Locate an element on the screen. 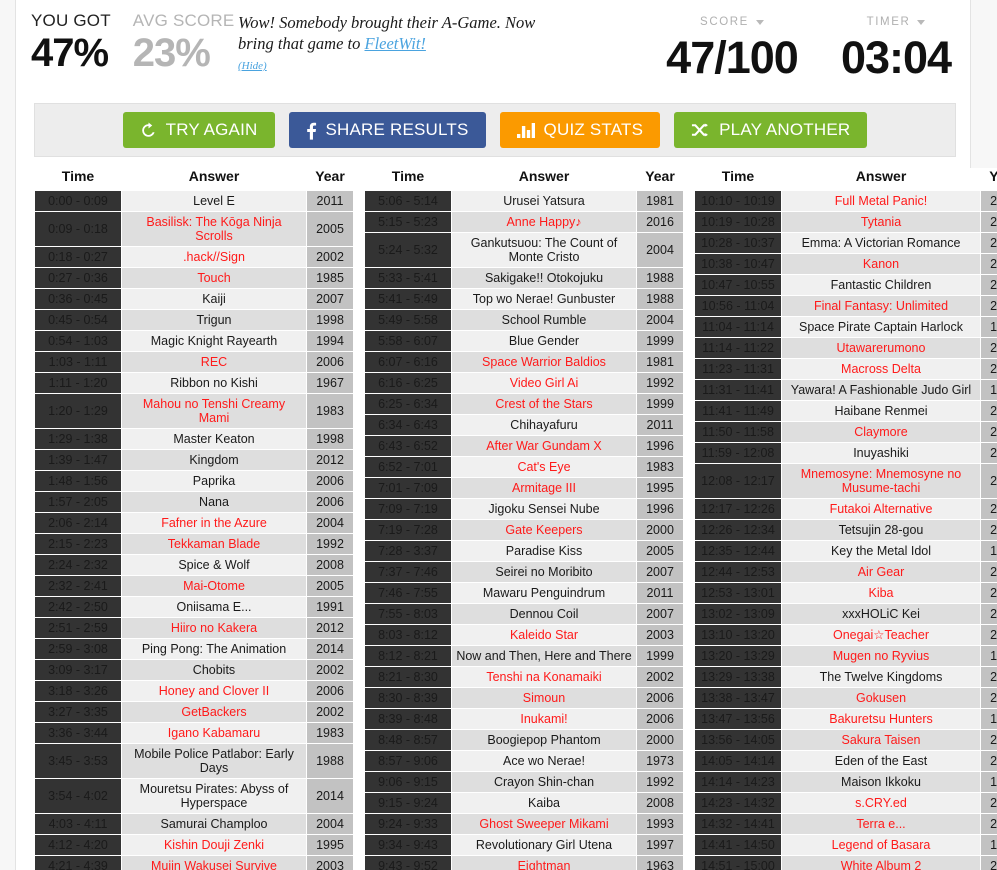 The width and height of the screenshot is (997, 870). cell-answer-incorrect: Tytania is located at coordinates (881, 222).